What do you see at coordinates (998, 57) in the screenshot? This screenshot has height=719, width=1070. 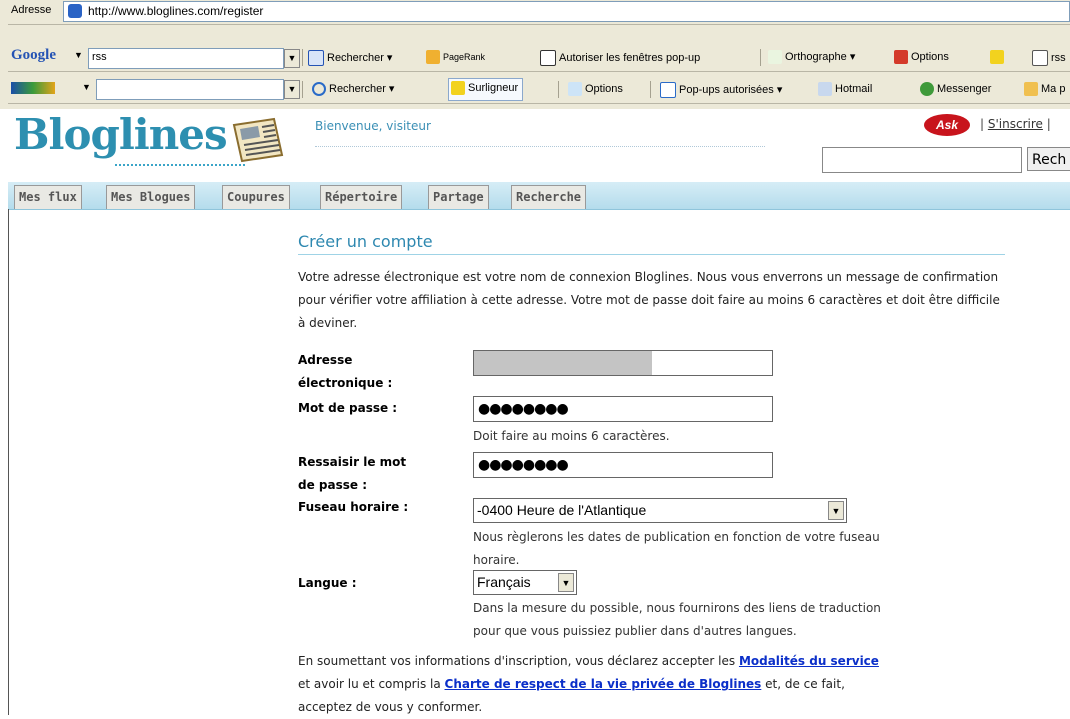 I see `highlight-pen-icon` at bounding box center [998, 57].